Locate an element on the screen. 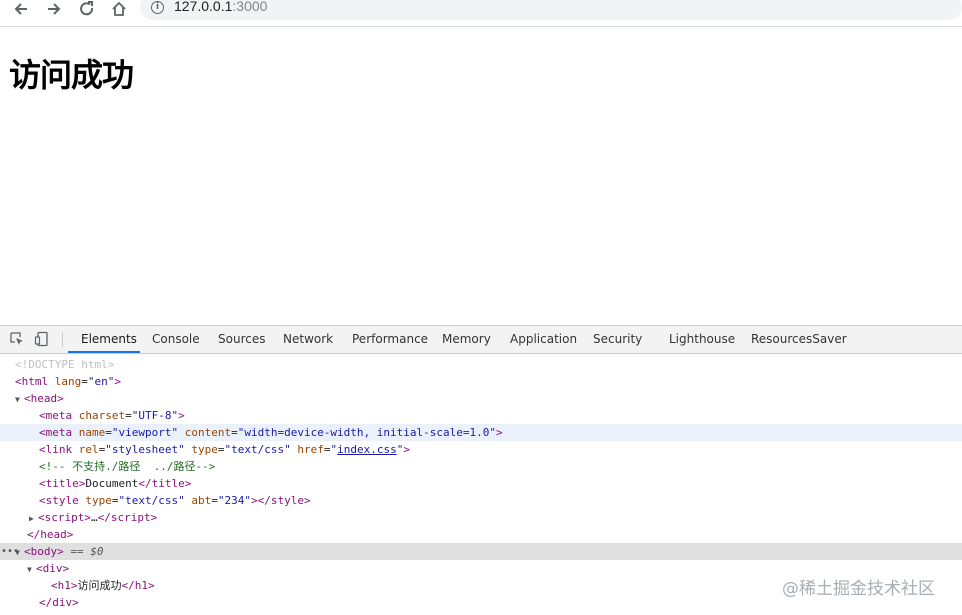 This screenshot has width=962, height=615. home-button is located at coordinates (119, 9).